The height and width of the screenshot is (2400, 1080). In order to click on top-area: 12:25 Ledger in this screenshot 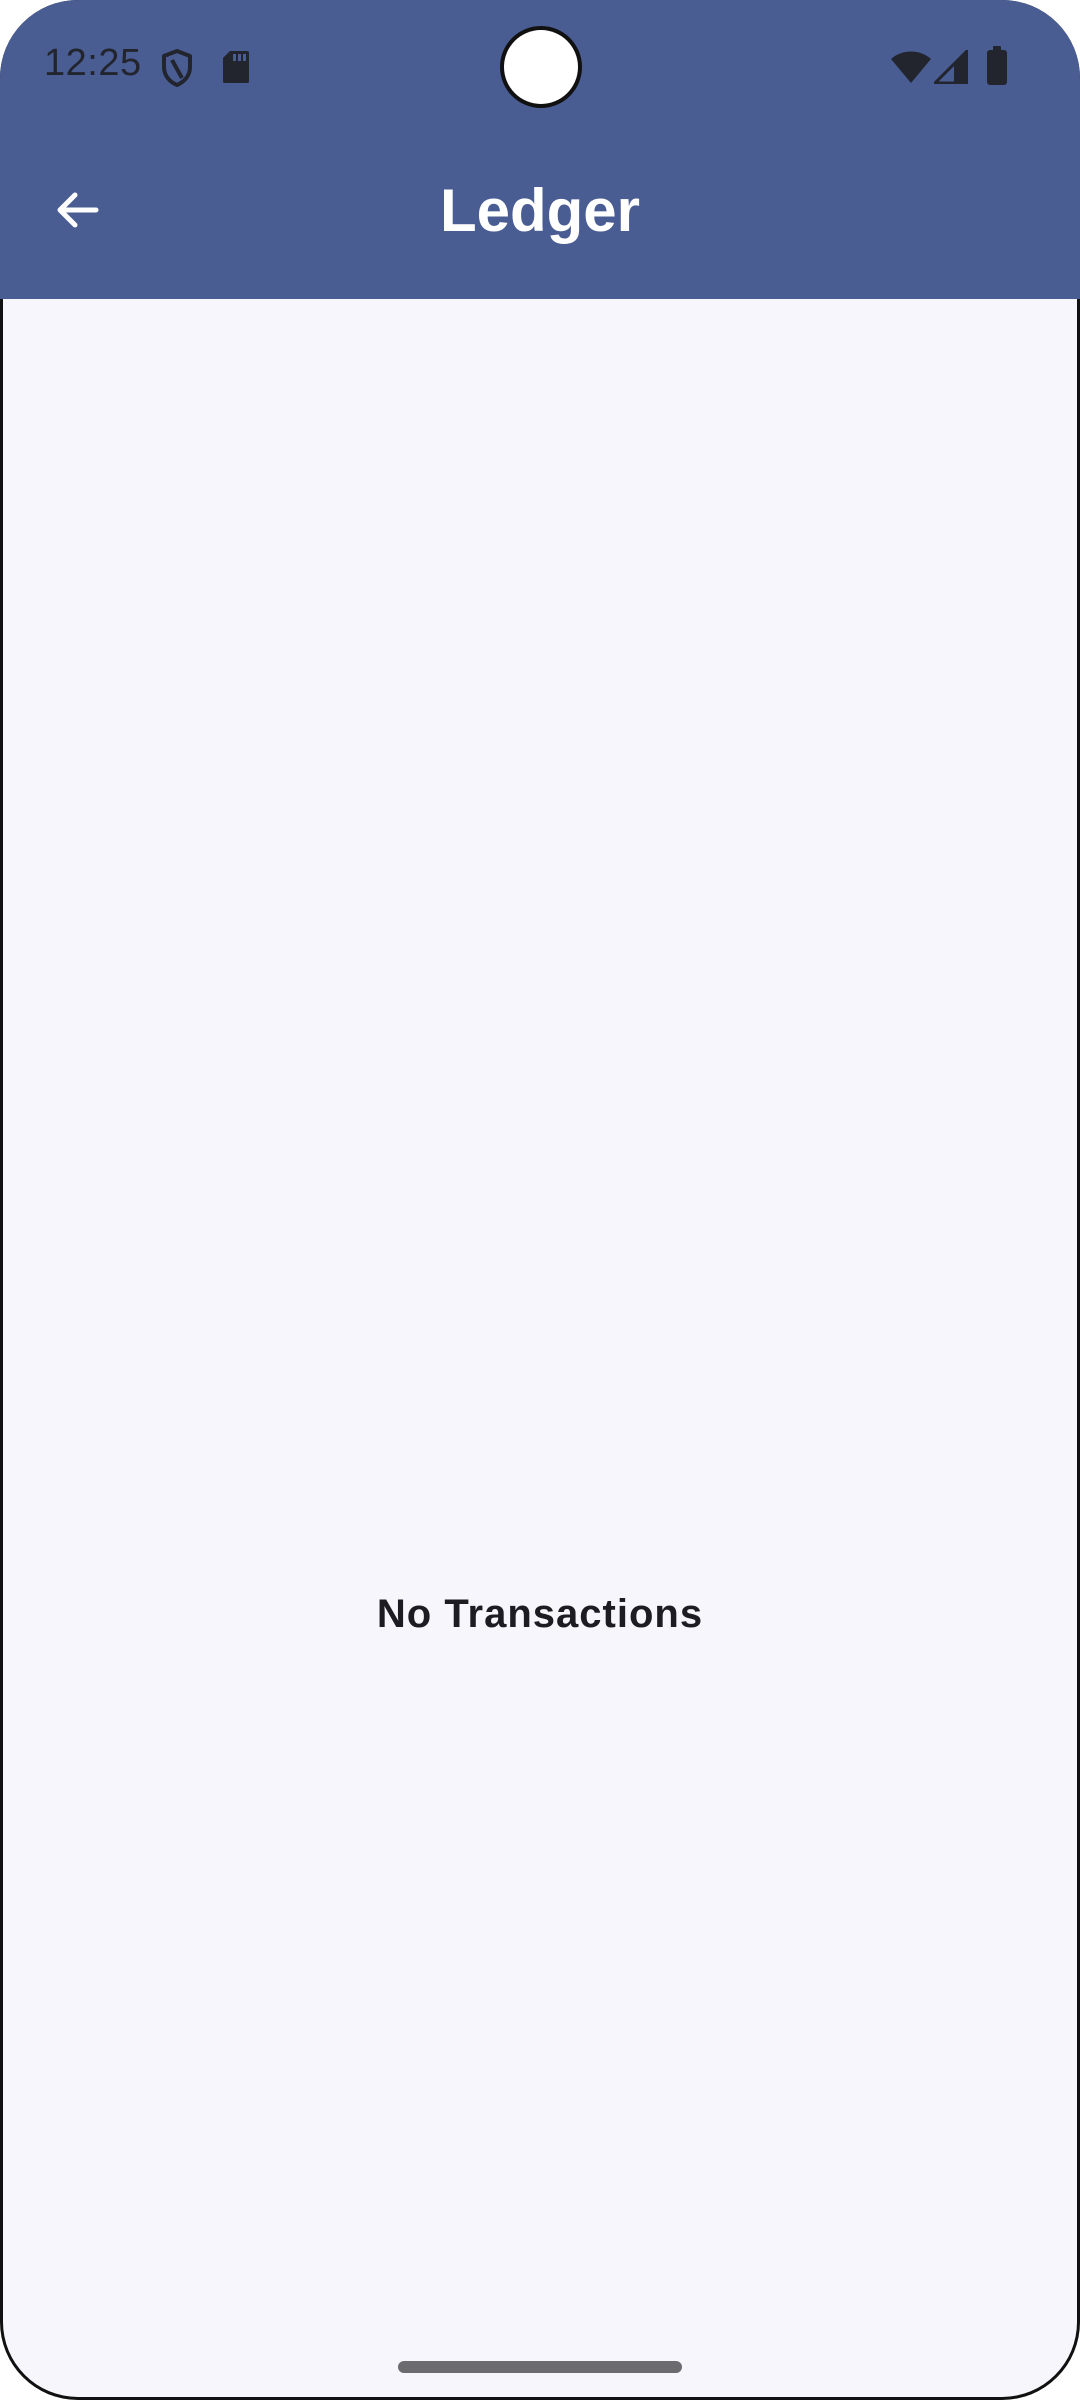, I will do `click(540, 149)`.